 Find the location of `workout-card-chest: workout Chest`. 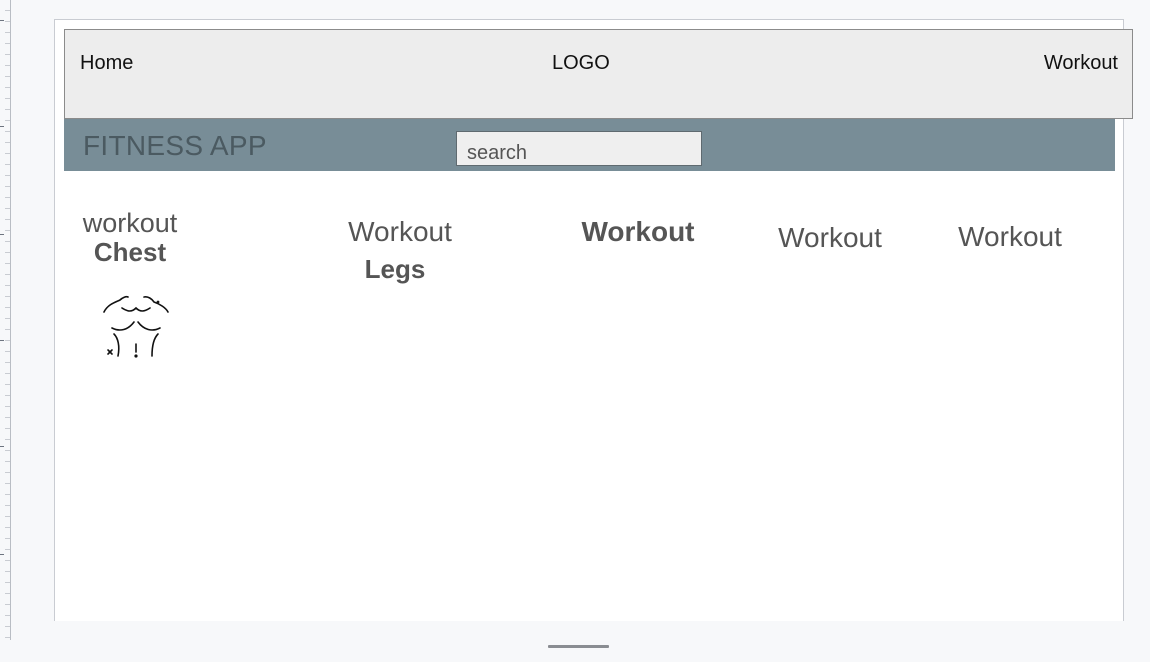

workout-card-chest: workout Chest is located at coordinates (130, 238).